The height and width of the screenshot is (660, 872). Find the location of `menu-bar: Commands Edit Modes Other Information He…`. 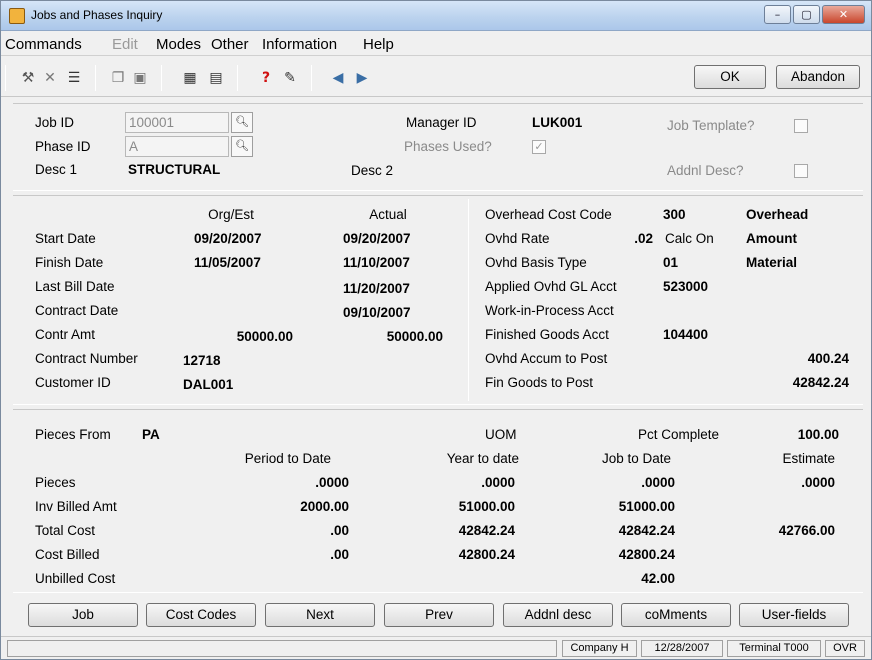

menu-bar: Commands Edit Modes Other Information He… is located at coordinates (436, 44).